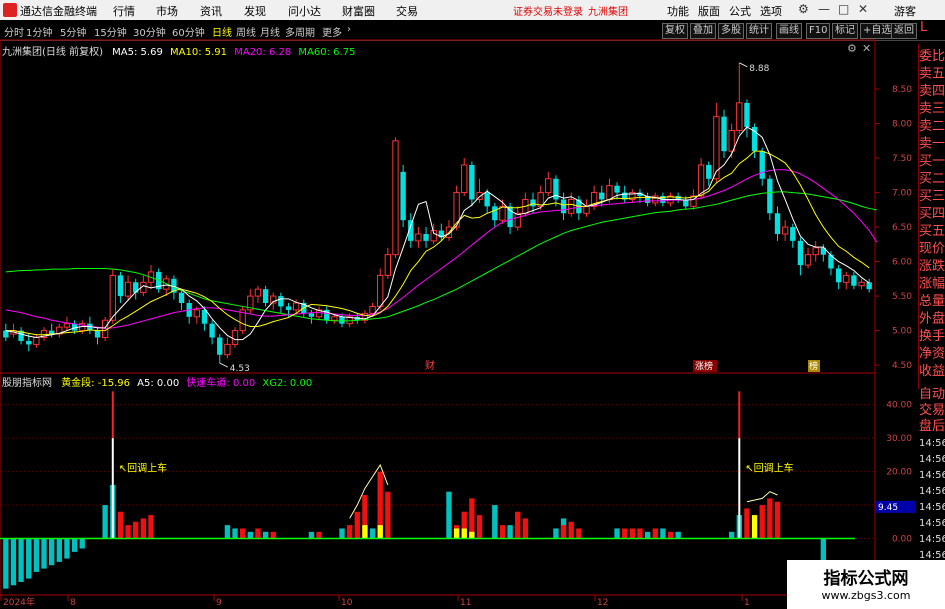 The image size is (945, 609). What do you see at coordinates (932, 410) in the screenshot?
I see `side-panel2-item: 交易` at bounding box center [932, 410].